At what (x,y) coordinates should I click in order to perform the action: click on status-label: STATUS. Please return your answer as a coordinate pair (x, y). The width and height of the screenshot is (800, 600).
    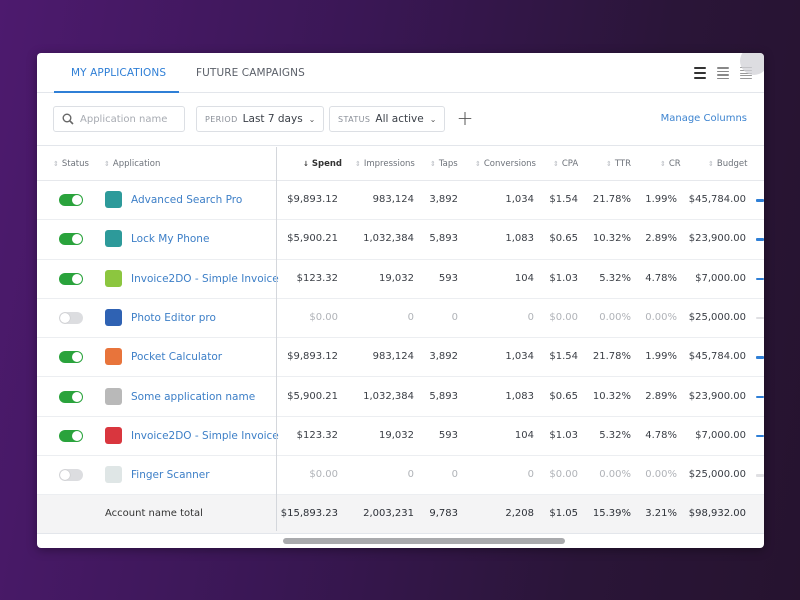
    Looking at the image, I should click on (354, 119).